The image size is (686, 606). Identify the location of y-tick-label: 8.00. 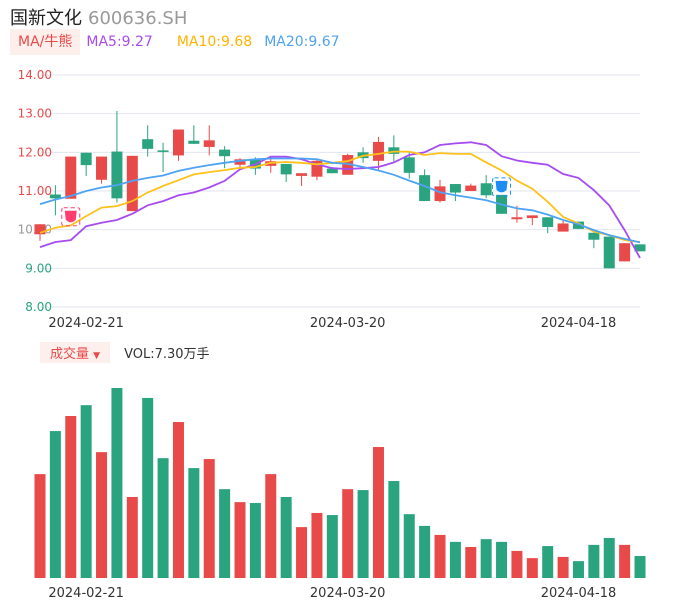
(38, 307).